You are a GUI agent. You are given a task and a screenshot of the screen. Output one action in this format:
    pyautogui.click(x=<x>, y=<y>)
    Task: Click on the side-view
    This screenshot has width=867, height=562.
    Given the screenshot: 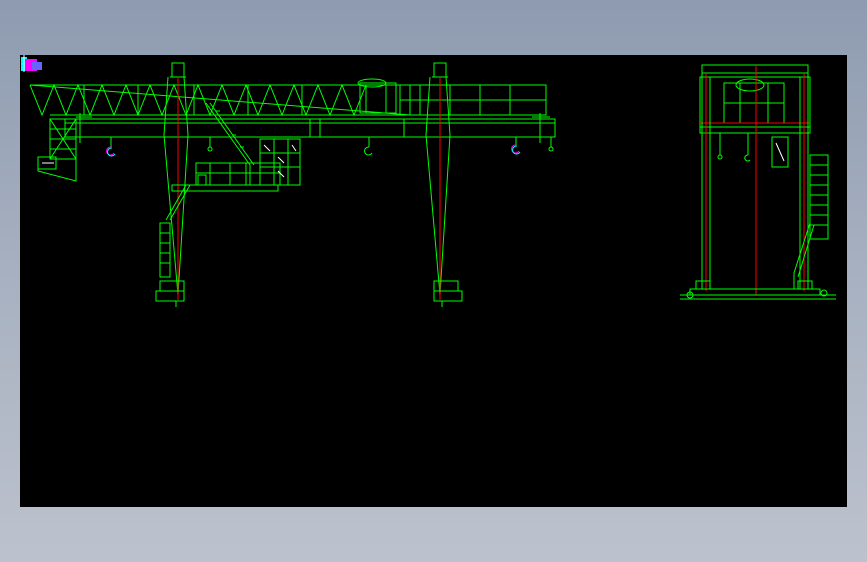 What is the action you would take?
    pyautogui.click(x=758, y=182)
    